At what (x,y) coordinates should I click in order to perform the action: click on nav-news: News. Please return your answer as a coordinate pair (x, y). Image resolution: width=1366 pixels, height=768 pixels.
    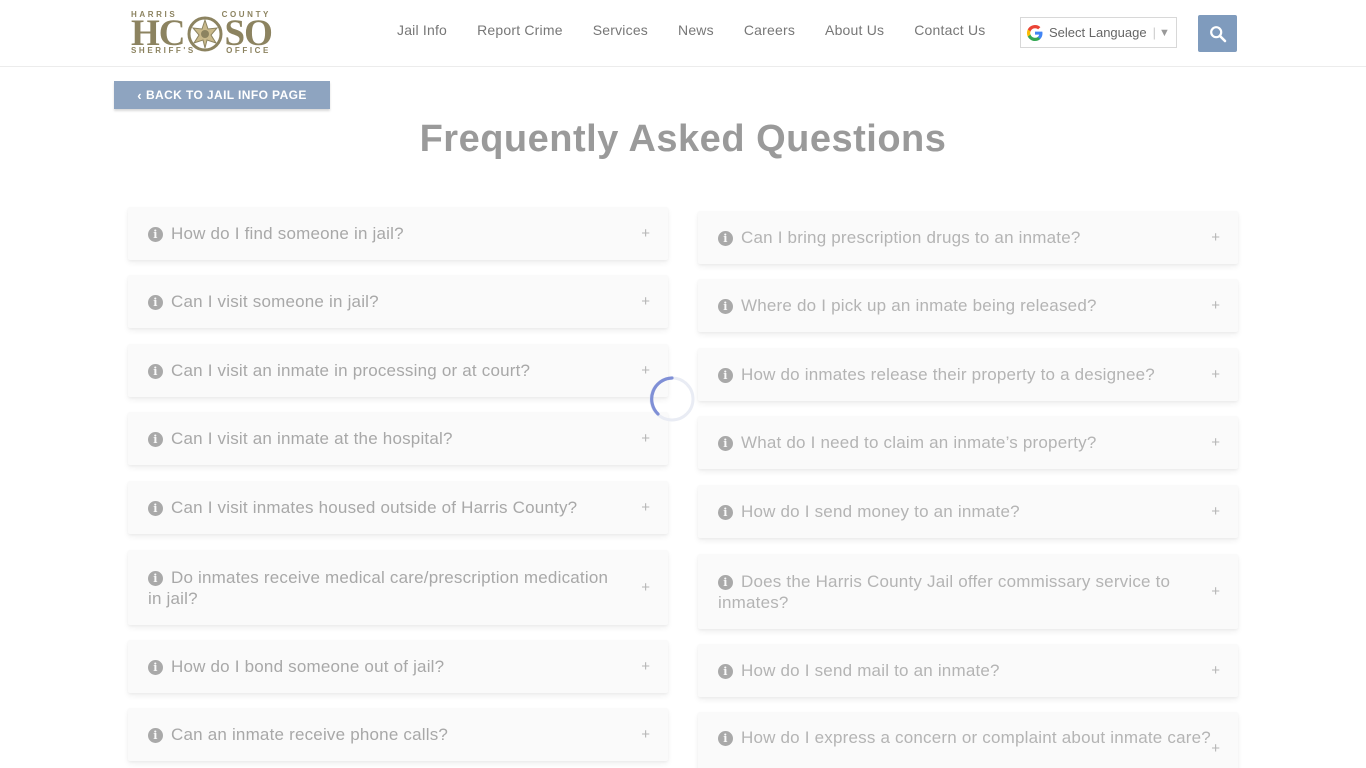
    Looking at the image, I should click on (696, 30).